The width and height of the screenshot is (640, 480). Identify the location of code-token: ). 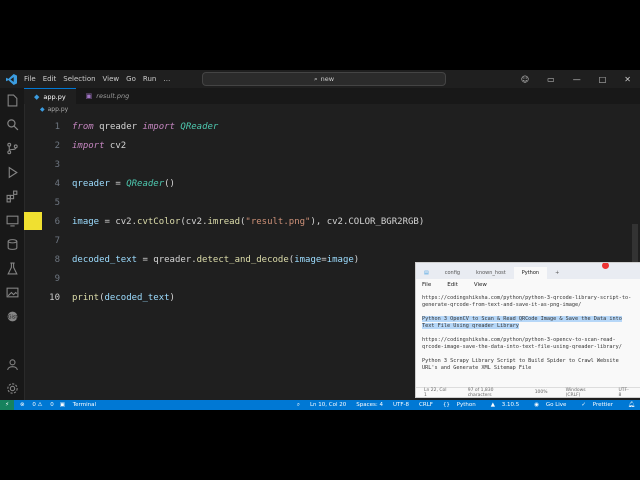
(172, 297).